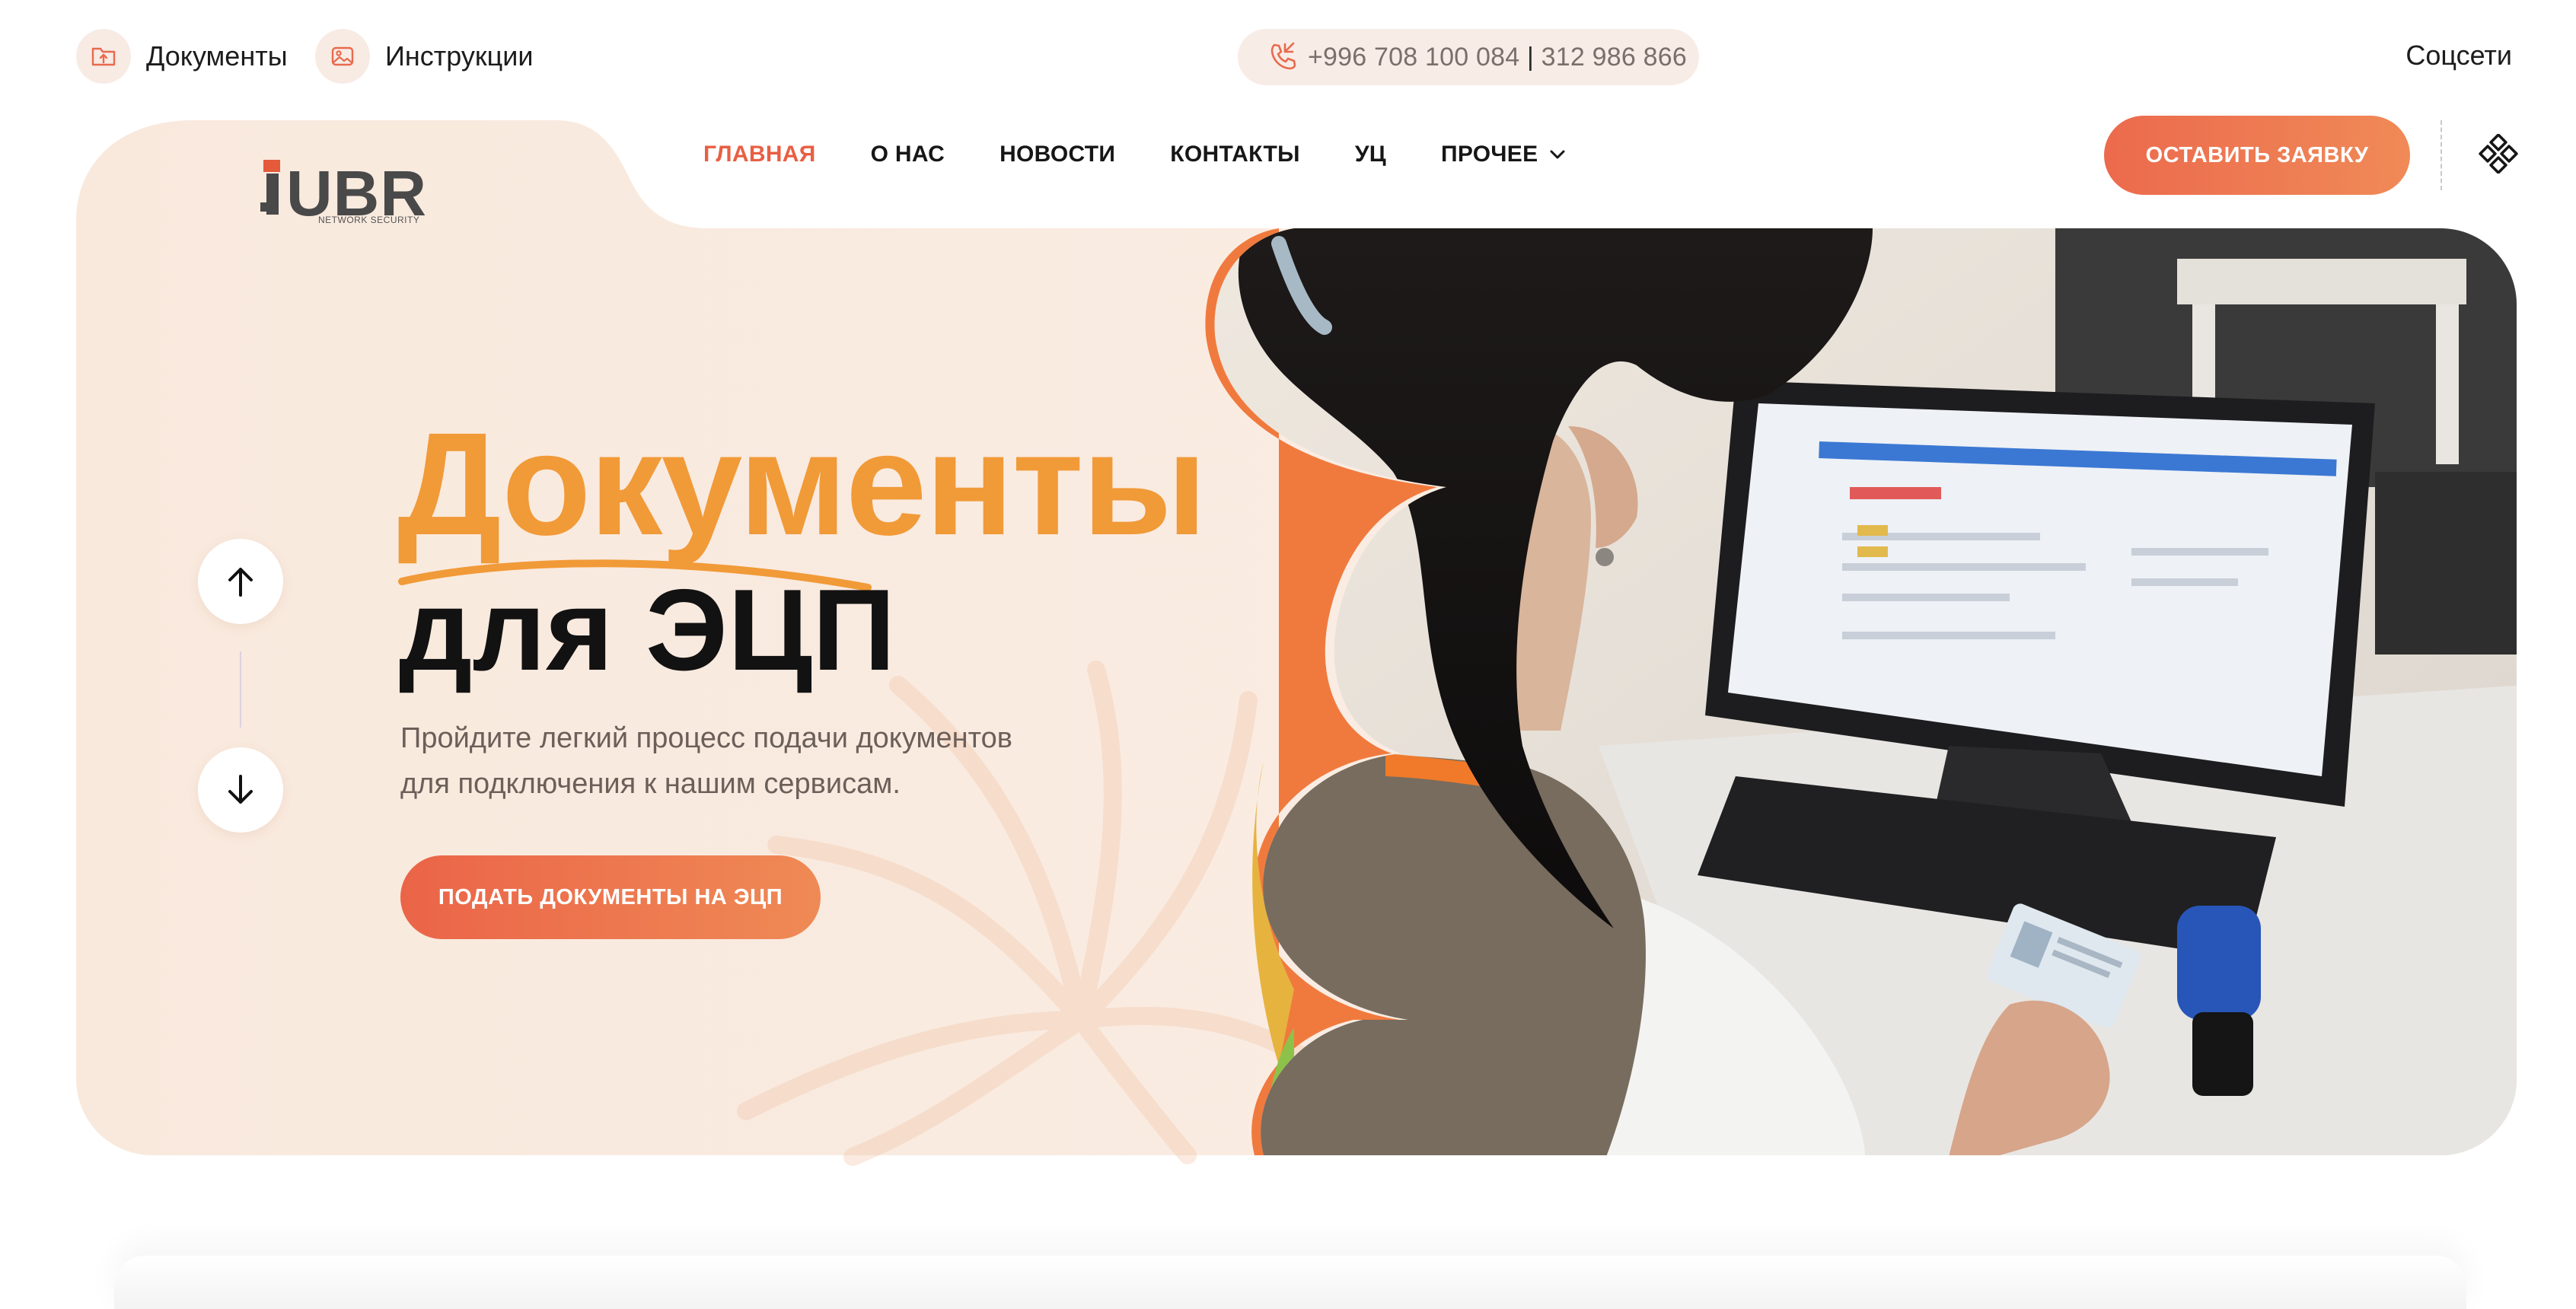 The image size is (2576, 1309). I want to click on nav-item-contacts: КОНТАКТЫ, so click(1235, 154).